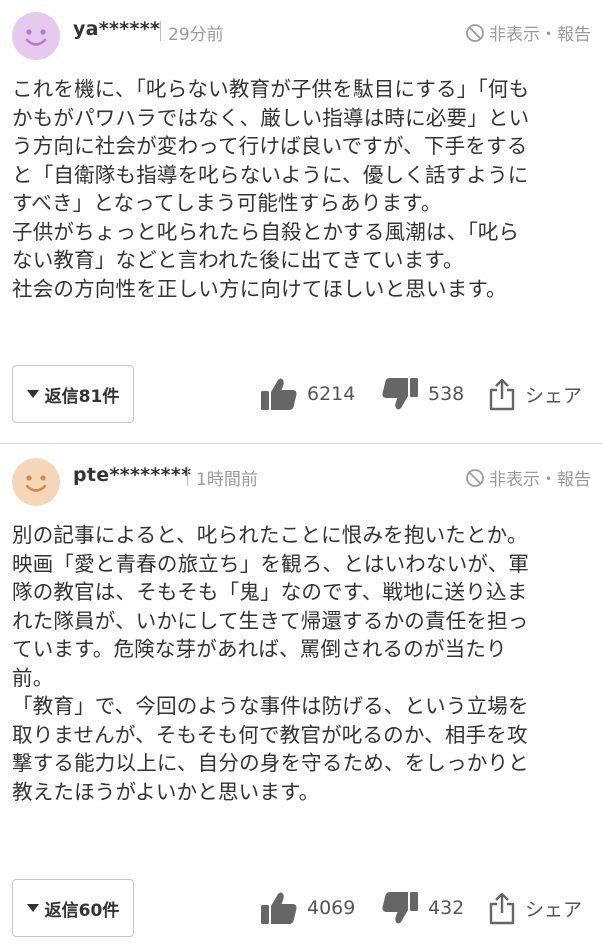 This screenshot has height=945, width=603. I want to click on reply-toggle-button: 返信60件, so click(73, 908).